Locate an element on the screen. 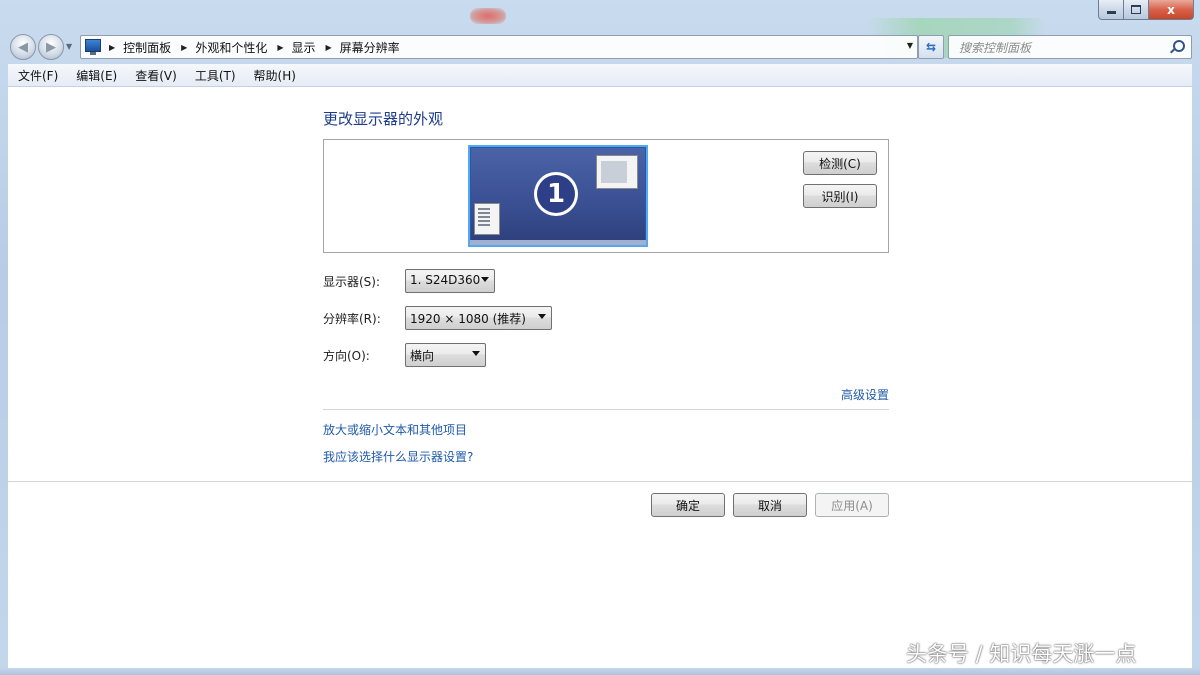 The width and height of the screenshot is (1200, 675). display-value: 1. S24D360 is located at coordinates (445, 280).